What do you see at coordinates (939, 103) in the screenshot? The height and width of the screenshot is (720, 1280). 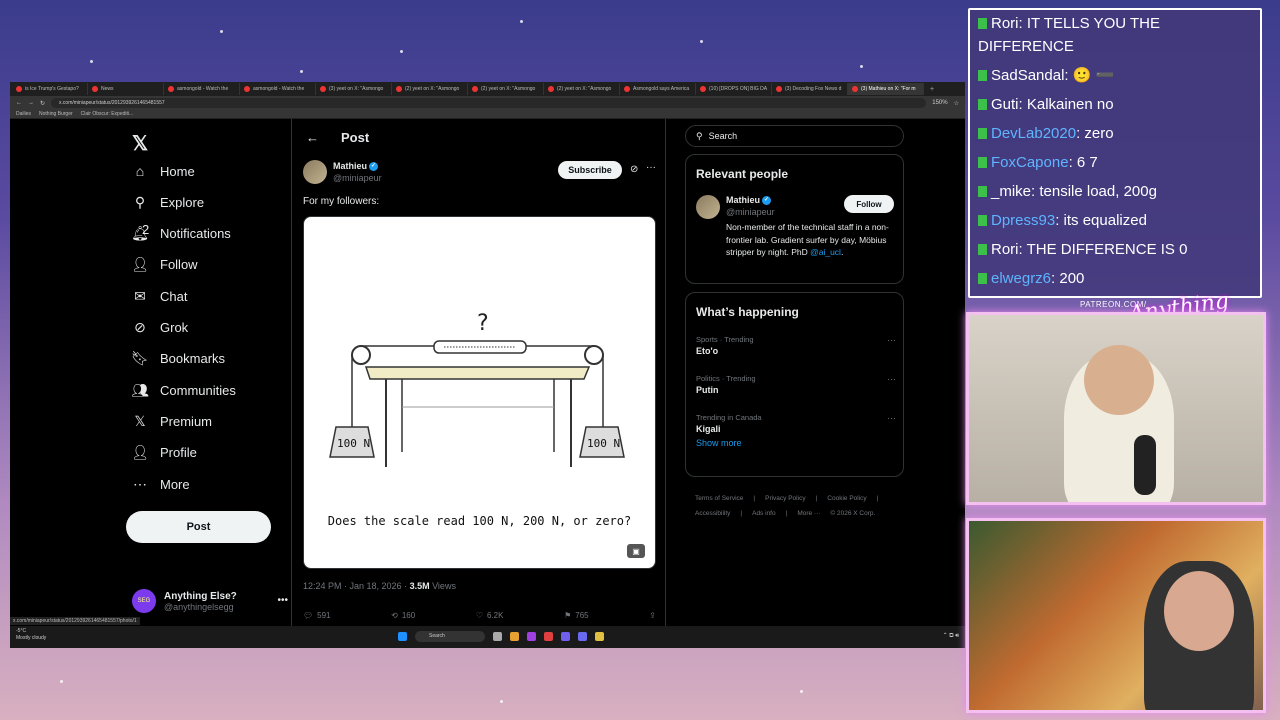 I see `zoom-badge: 150%` at bounding box center [939, 103].